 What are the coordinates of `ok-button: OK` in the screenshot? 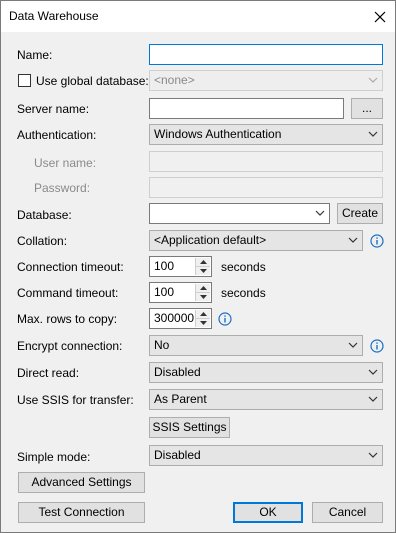 It's located at (268, 512).